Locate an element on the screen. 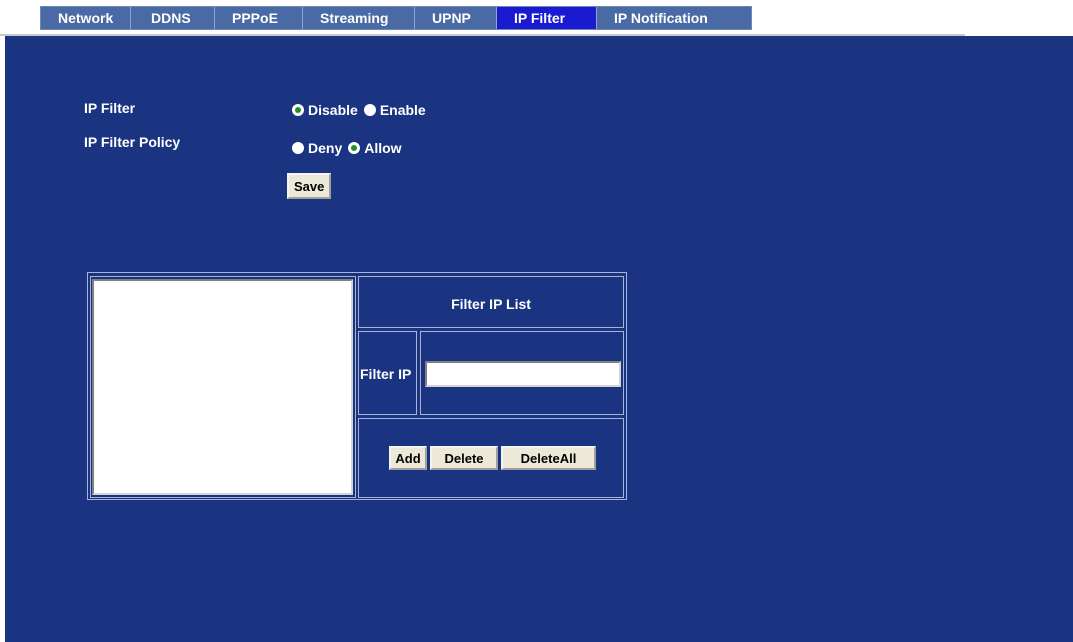 The width and height of the screenshot is (1073, 642). ip-filter-enable-label: Enable is located at coordinates (403, 110).